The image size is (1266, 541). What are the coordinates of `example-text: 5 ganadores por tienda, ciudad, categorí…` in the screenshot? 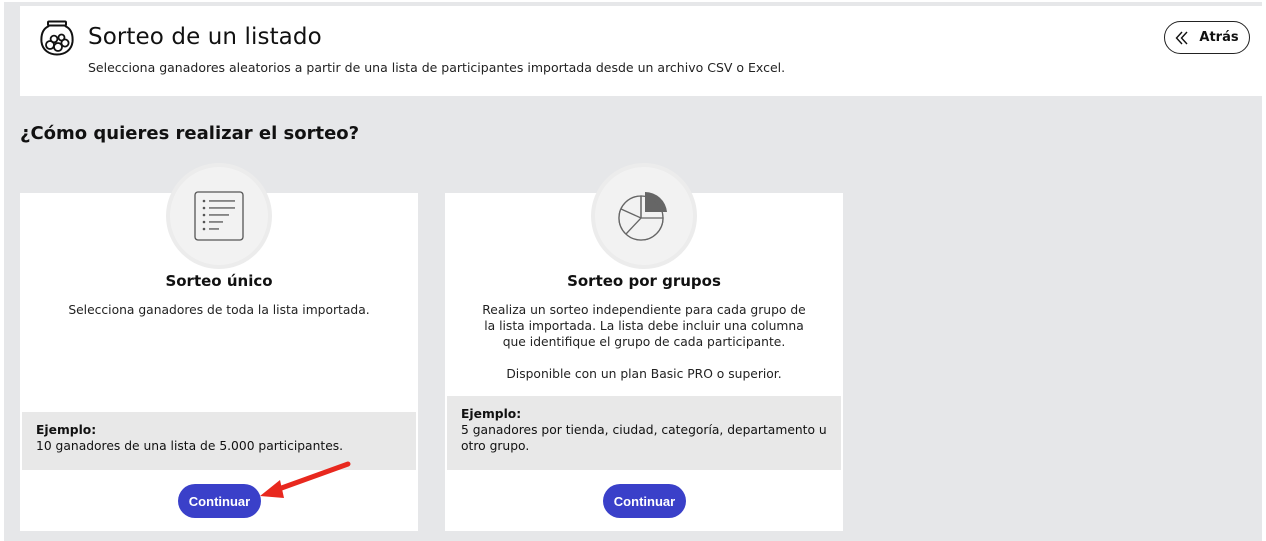 It's located at (644, 438).